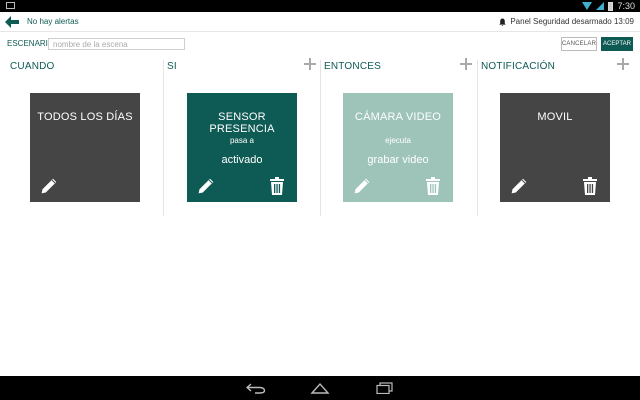  I want to click on back-icon, so click(12, 22).